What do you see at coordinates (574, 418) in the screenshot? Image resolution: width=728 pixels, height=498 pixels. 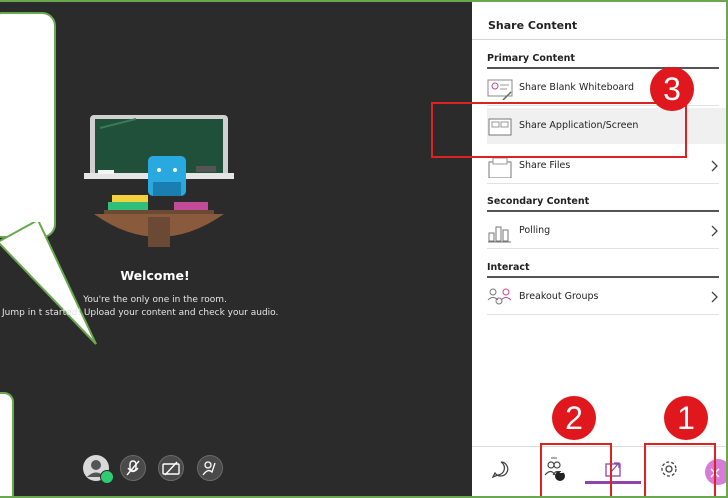 I see `annotation-badge-2: 2` at bounding box center [574, 418].